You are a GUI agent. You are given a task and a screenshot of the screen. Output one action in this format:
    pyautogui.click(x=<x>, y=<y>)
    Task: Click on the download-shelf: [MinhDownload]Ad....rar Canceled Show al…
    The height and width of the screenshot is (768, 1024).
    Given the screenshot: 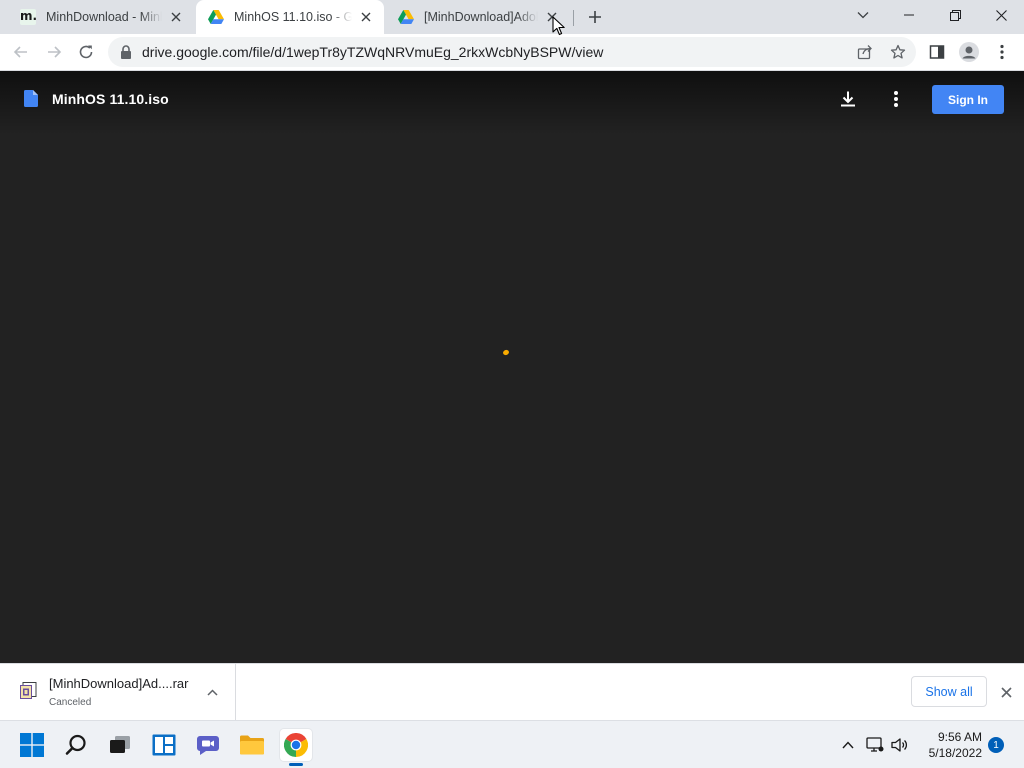 What is the action you would take?
    pyautogui.click(x=512, y=691)
    